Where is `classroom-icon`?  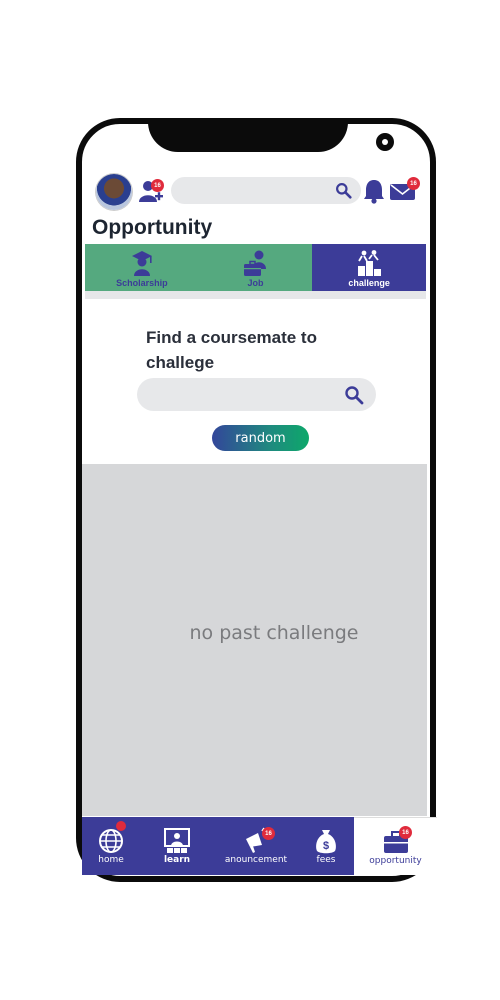 classroom-icon is located at coordinates (177, 840).